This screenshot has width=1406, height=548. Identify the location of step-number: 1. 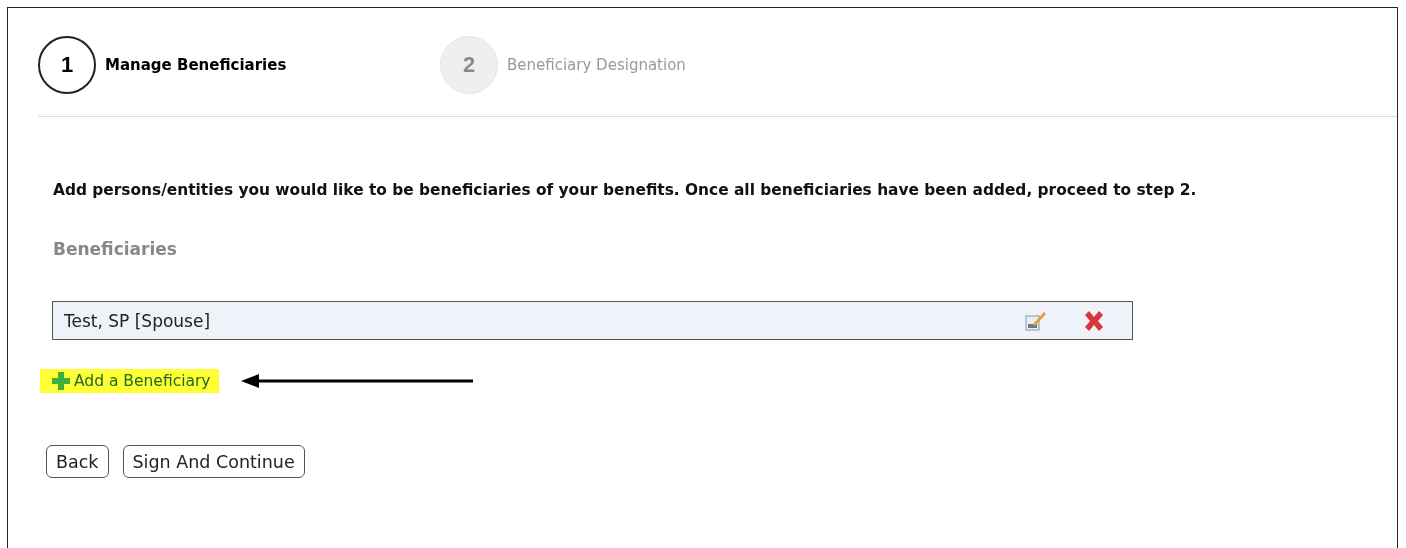
(67, 65).